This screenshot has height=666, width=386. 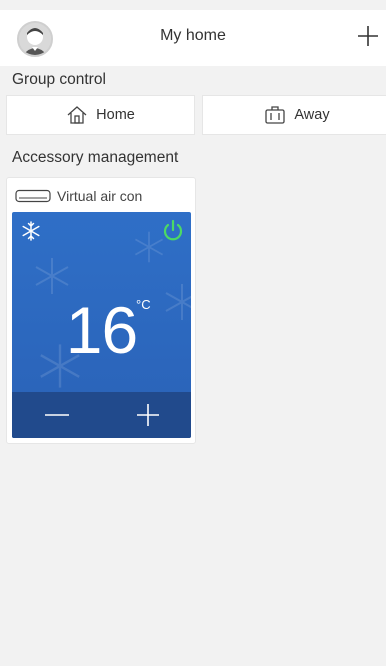 I want to click on power-icon, so click(x=173, y=231).